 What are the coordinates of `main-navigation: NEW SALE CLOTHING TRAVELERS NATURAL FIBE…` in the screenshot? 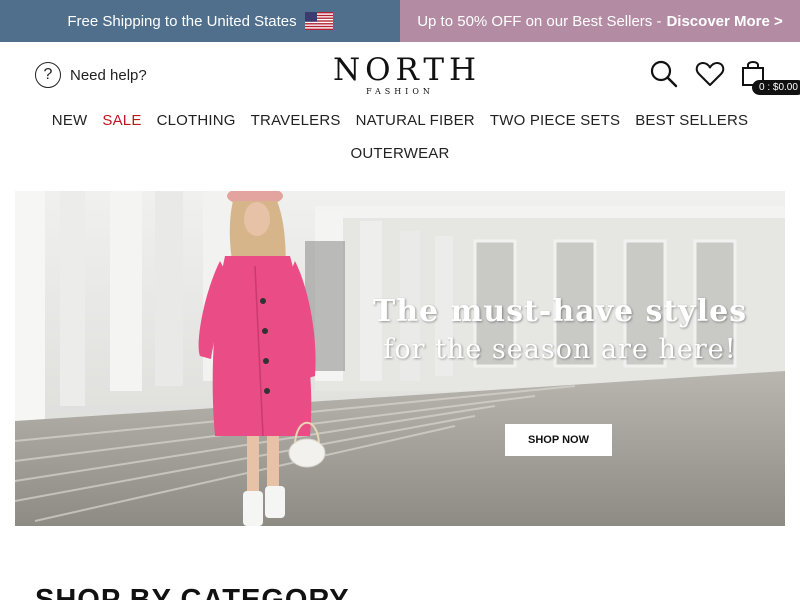 It's located at (400, 136).